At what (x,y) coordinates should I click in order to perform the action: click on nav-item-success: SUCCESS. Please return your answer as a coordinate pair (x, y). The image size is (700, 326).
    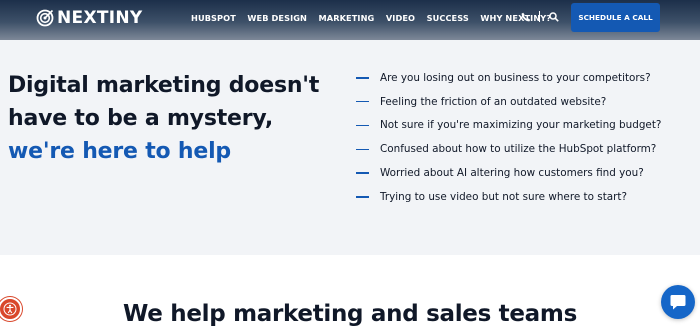
    Looking at the image, I should click on (448, 18).